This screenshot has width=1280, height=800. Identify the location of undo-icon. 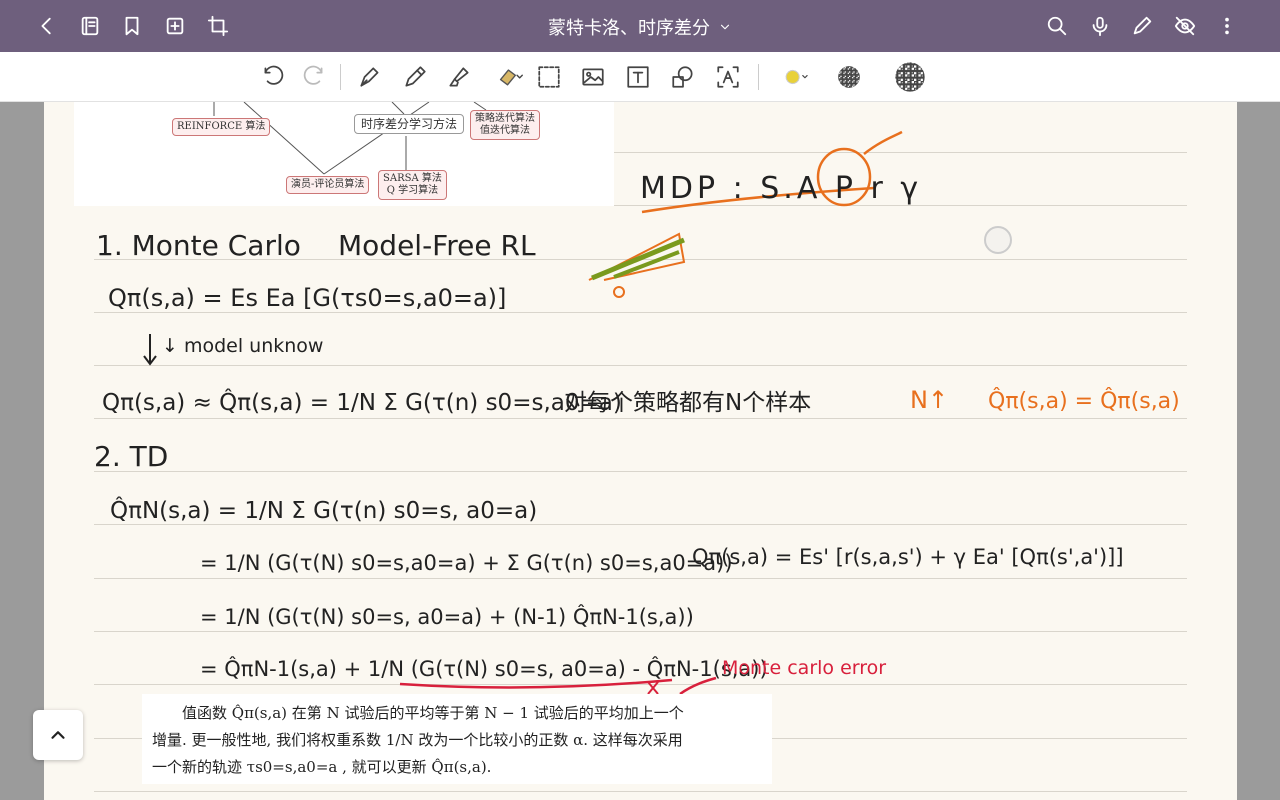
(273, 77).